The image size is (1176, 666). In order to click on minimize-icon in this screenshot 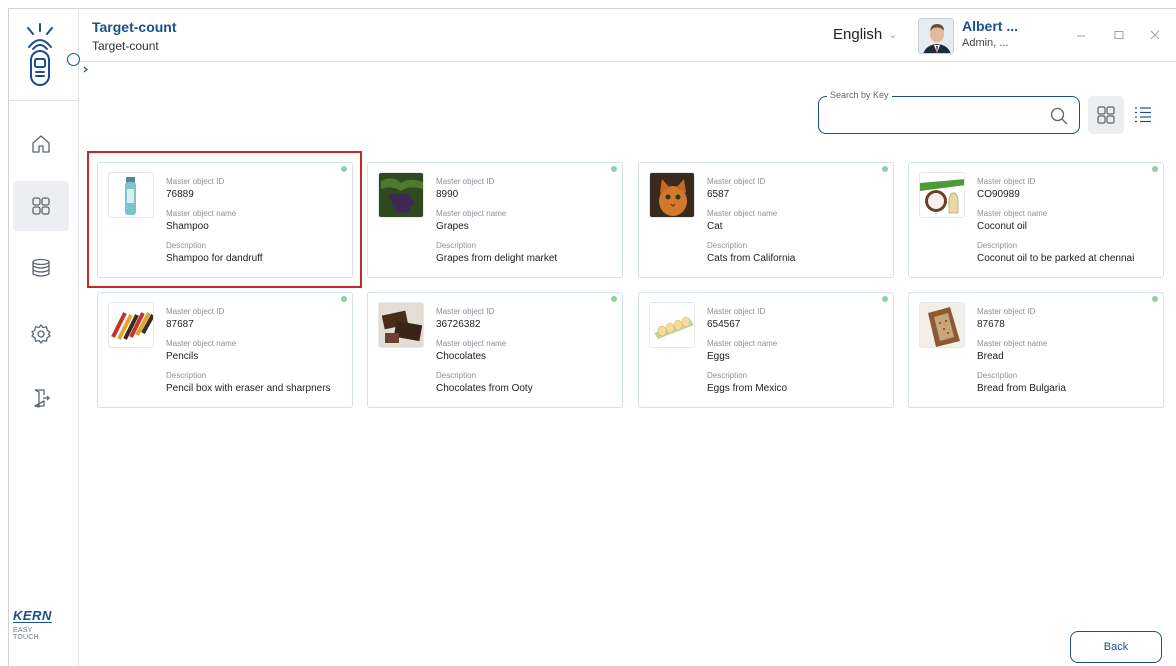, I will do `click(1081, 36)`.